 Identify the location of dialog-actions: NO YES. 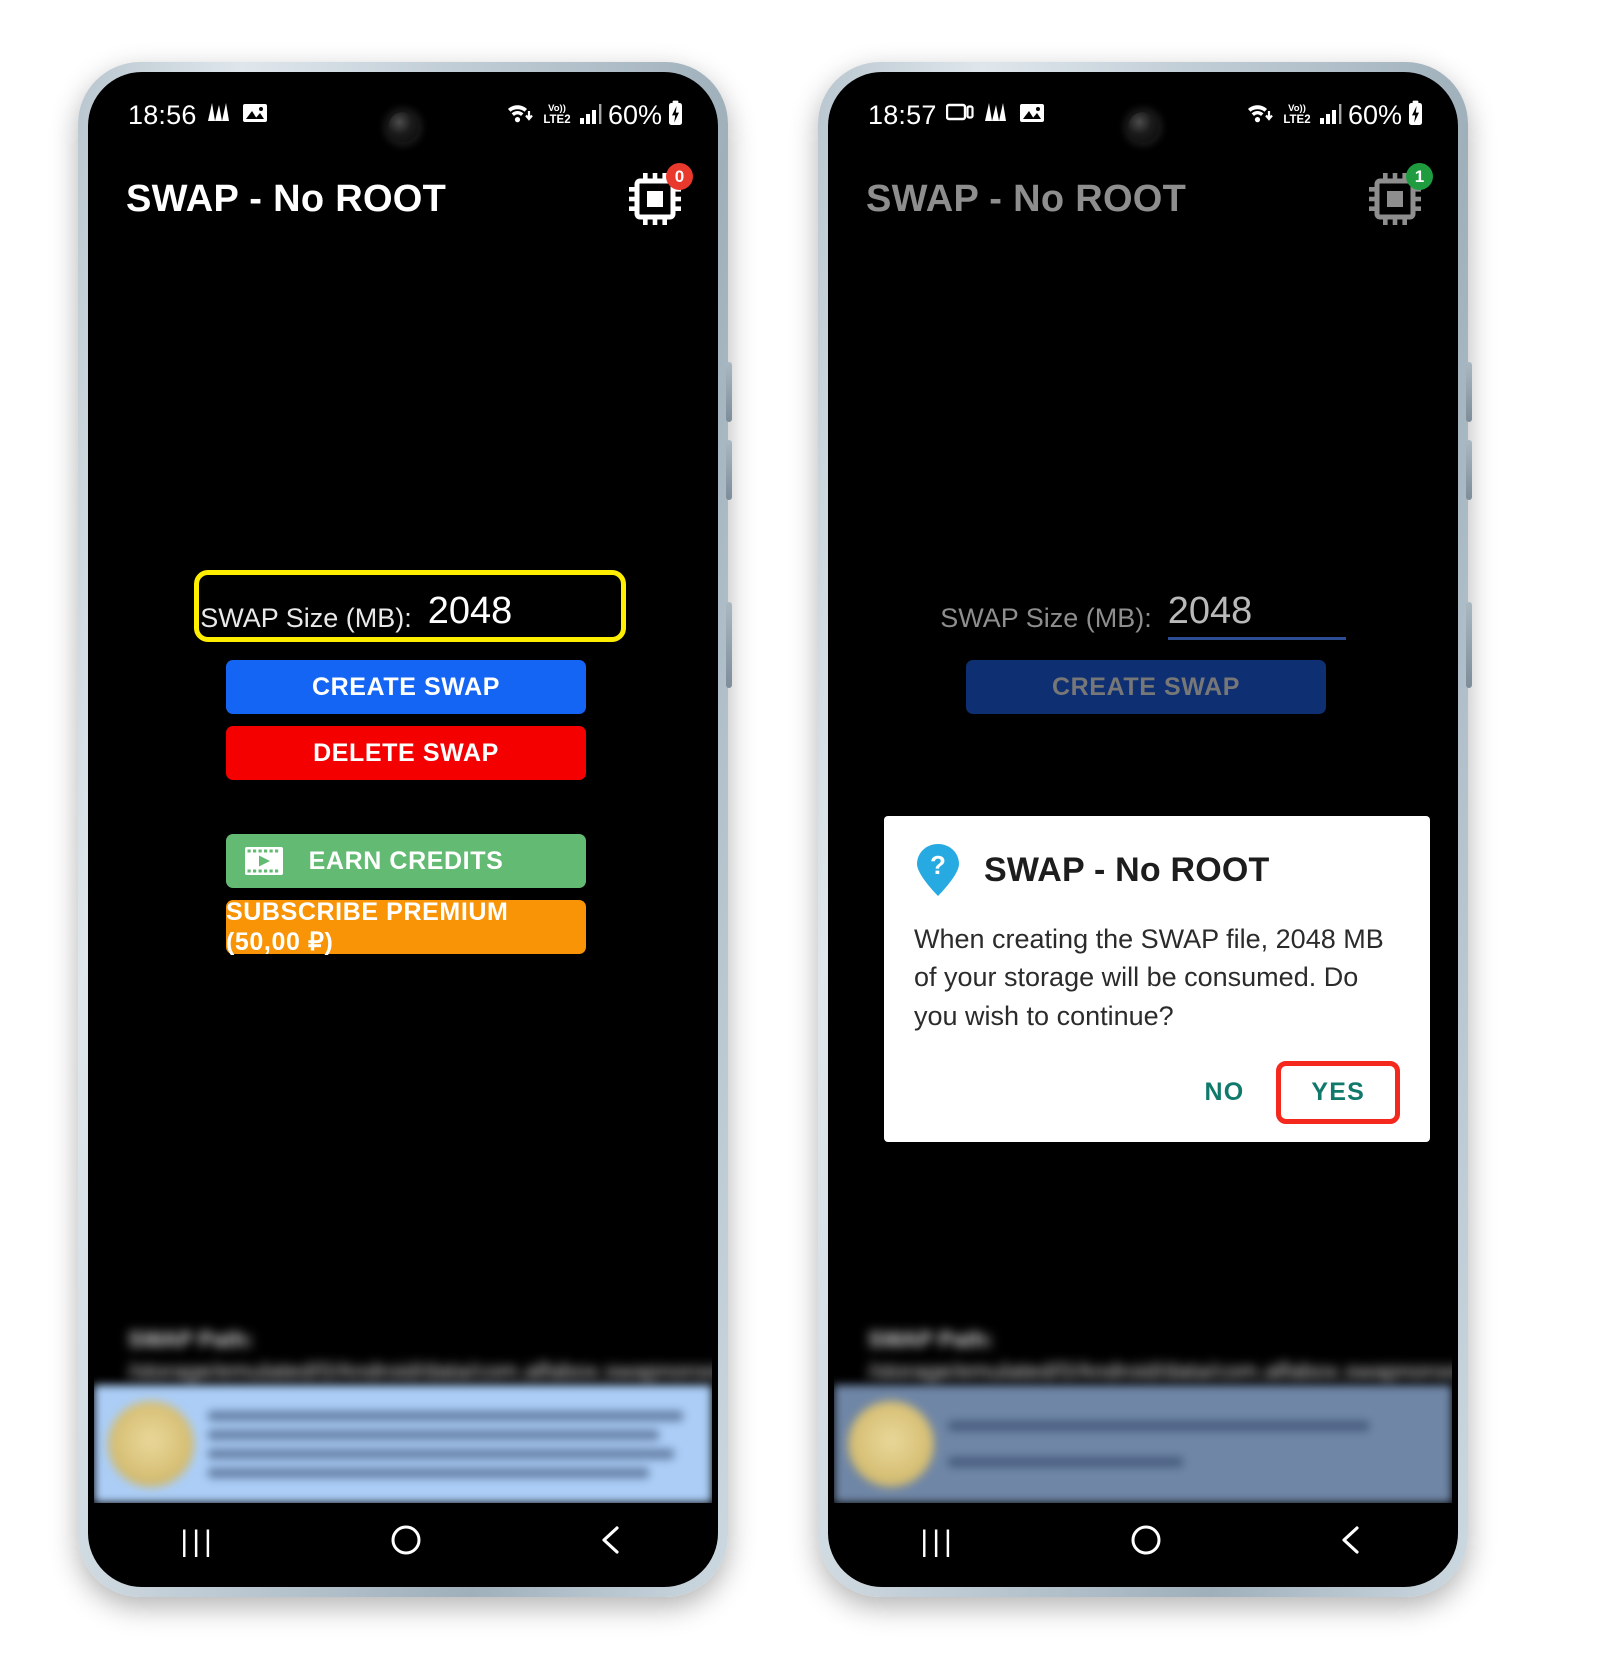
(1157, 1092).